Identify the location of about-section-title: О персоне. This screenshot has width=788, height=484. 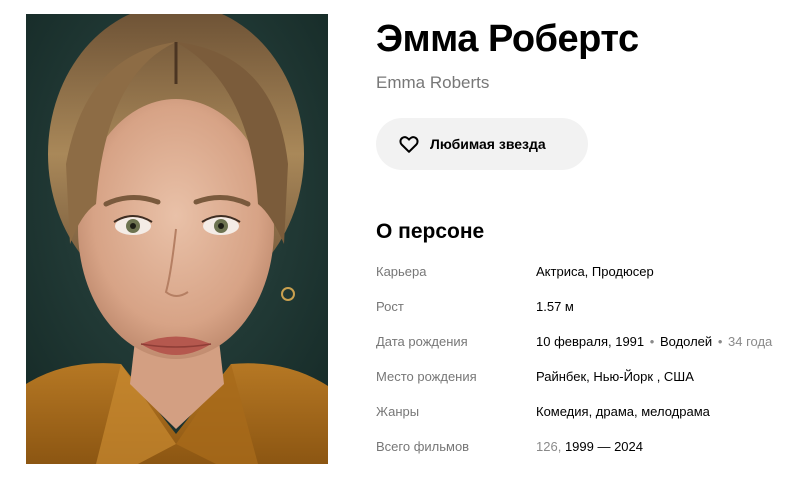
(430, 231).